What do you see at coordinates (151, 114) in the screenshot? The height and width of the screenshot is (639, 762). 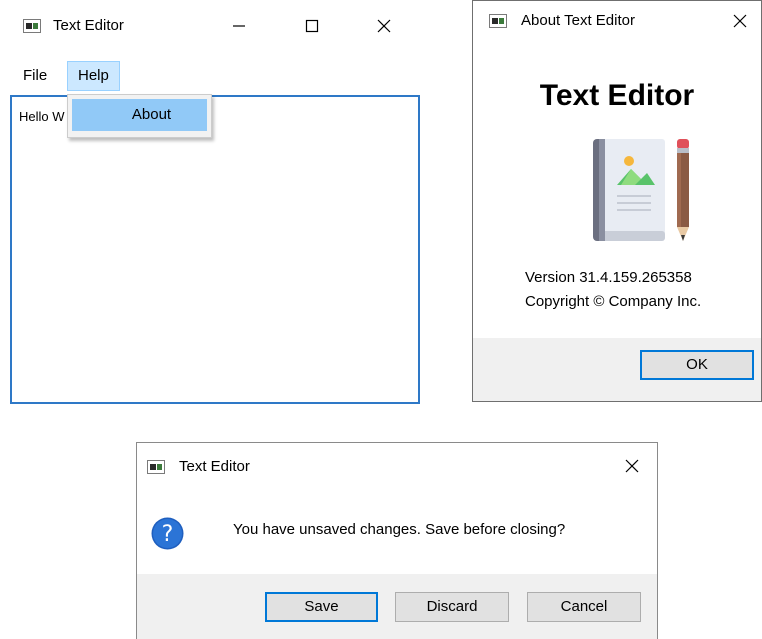 I see `menu-item-about-label: About` at bounding box center [151, 114].